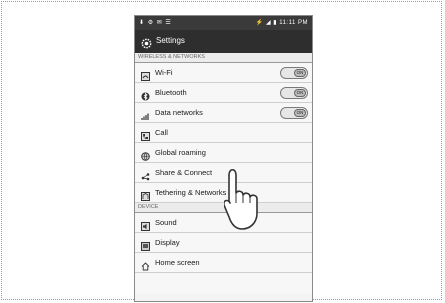 This screenshot has width=445, height=303. I want to click on row-label-bluetooth: Bluetooth, so click(171, 92).